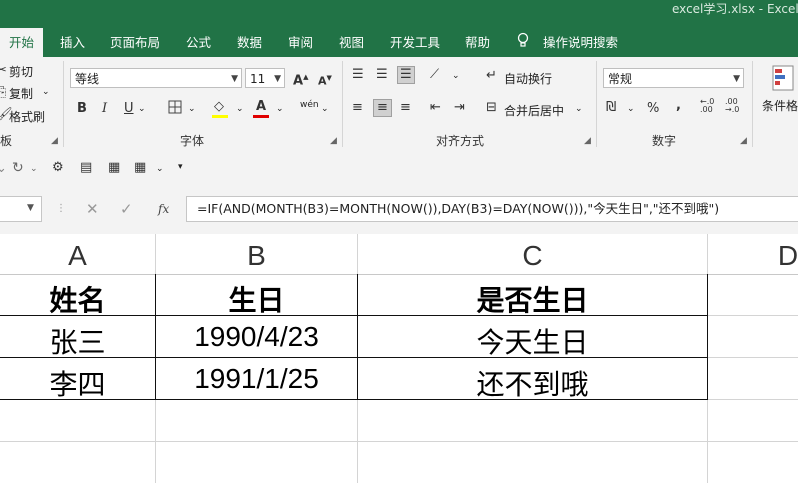  What do you see at coordinates (532, 341) in the screenshot?
I see `cell-c3: 今天生日` at bounding box center [532, 341].